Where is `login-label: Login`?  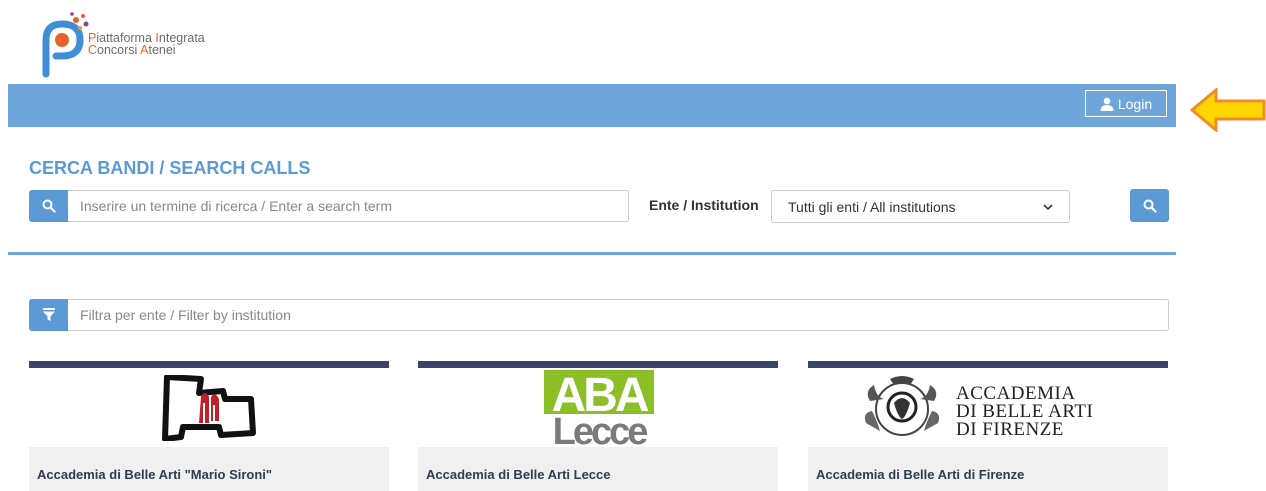
login-label: Login is located at coordinates (1135, 103).